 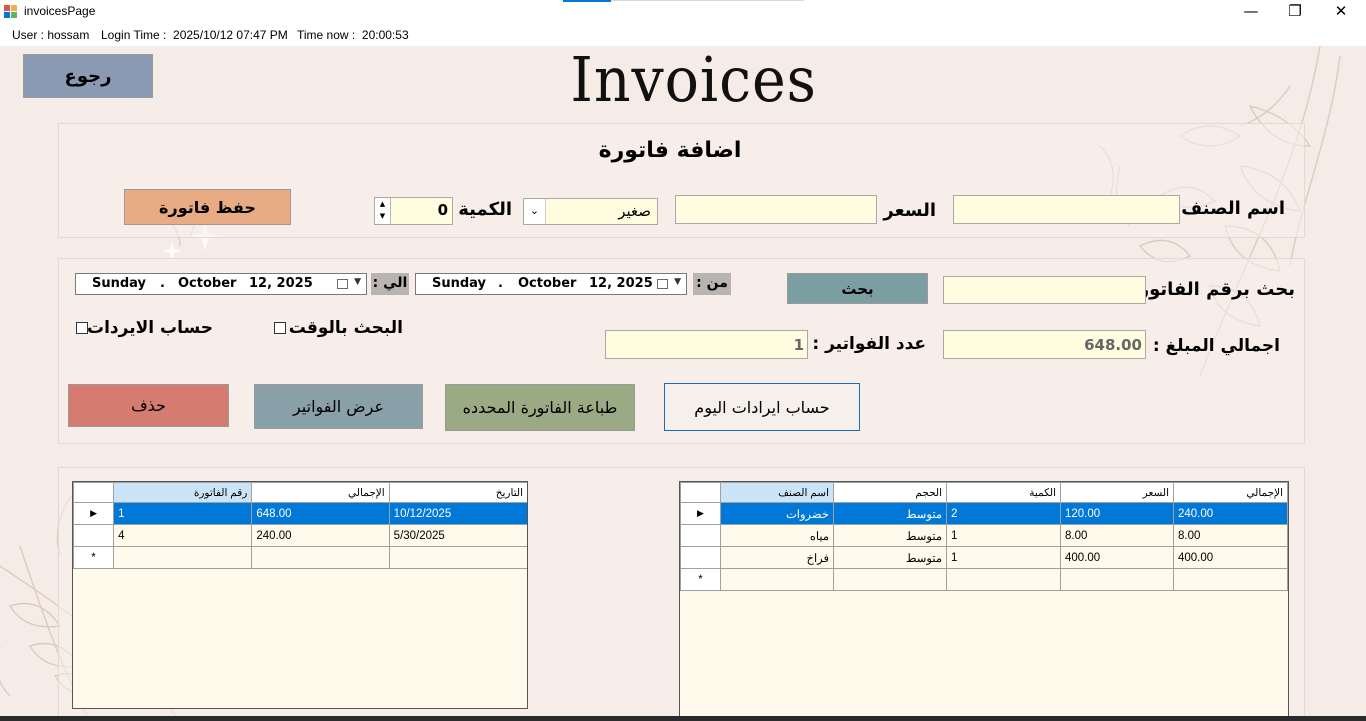 I want to click on delete-button: حذف, so click(x=148, y=405).